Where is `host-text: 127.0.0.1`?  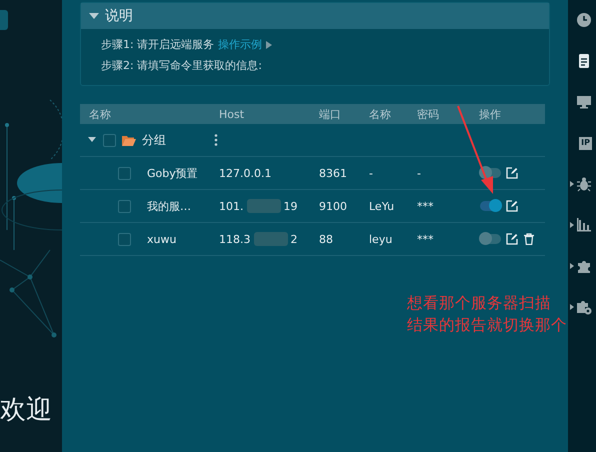
host-text: 127.0.0.1 is located at coordinates (245, 173).